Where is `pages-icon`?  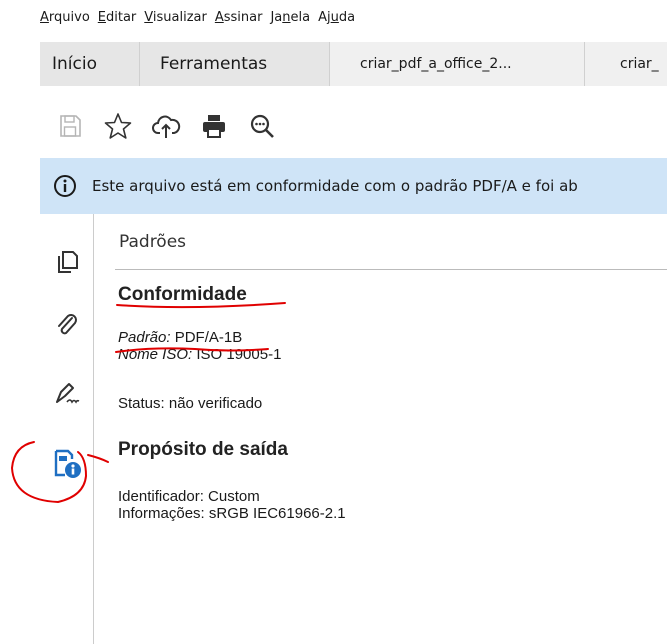
pages-icon is located at coordinates (68, 262).